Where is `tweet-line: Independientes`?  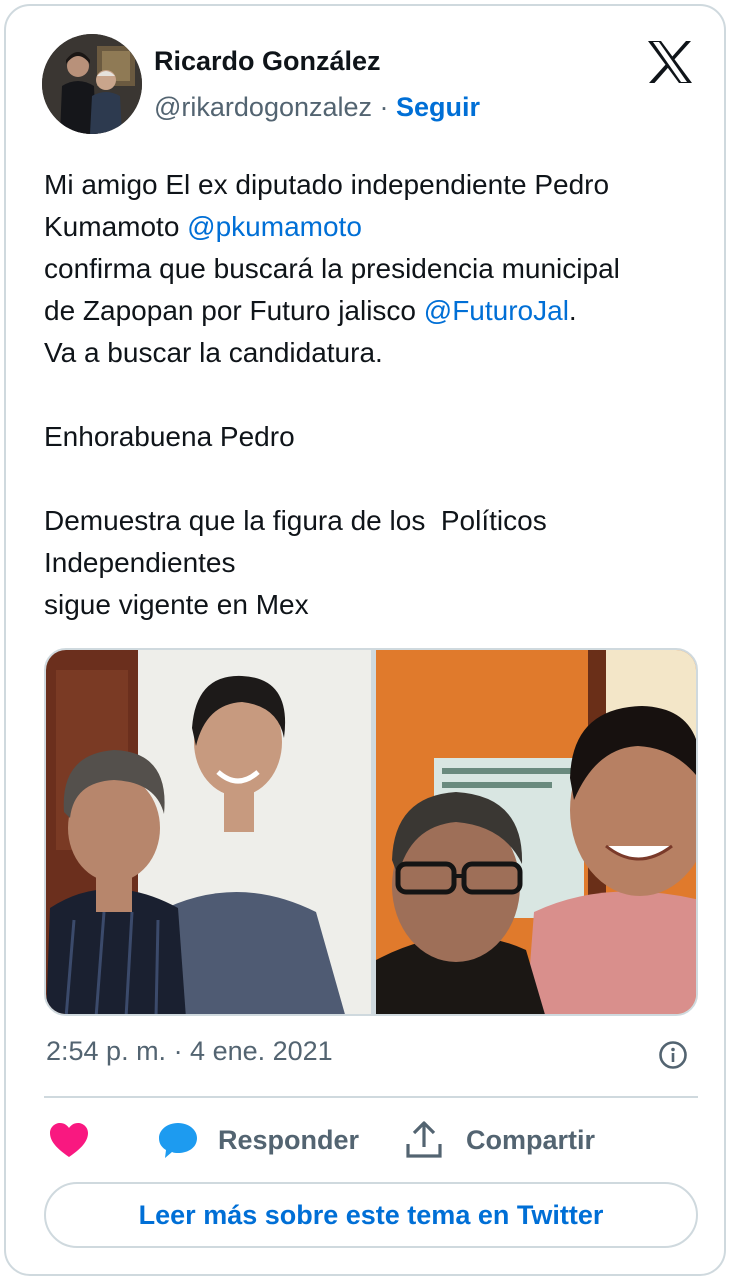
tweet-line: Independientes is located at coordinates (374, 563).